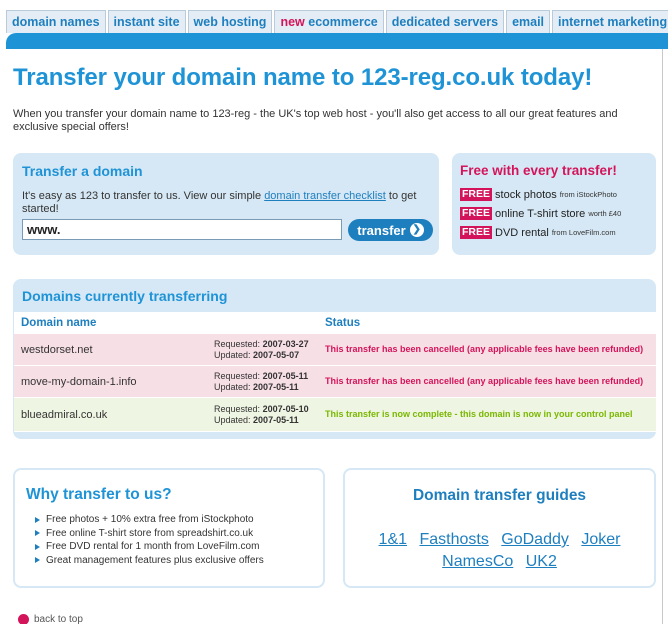 The height and width of the screenshot is (624, 668). I want to click on tab-internet-marketing: internet marketing, so click(610, 21).